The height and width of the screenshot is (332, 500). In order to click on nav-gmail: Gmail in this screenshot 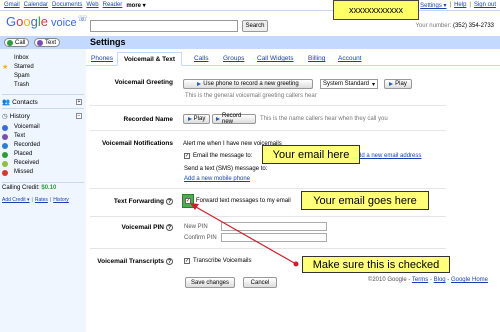, I will do `click(12, 5)`.